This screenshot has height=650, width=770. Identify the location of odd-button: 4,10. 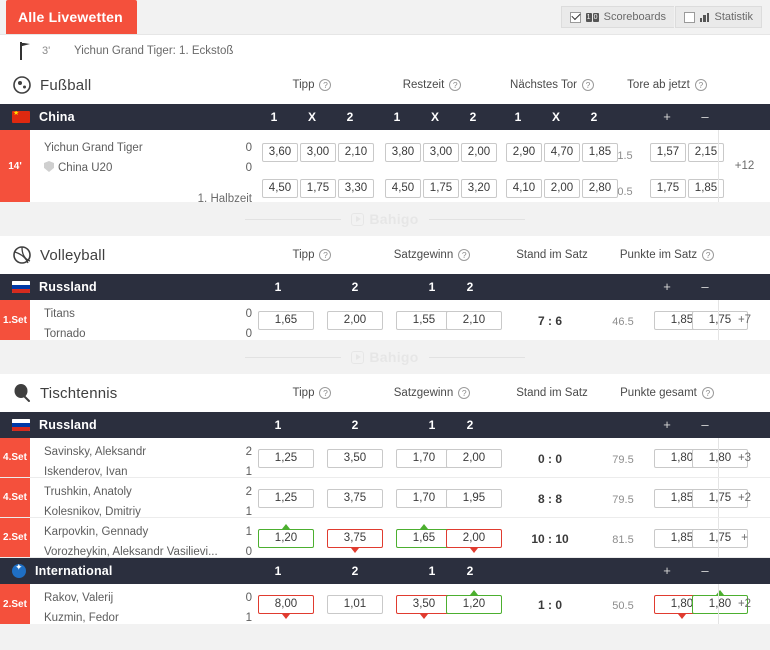
(524, 188).